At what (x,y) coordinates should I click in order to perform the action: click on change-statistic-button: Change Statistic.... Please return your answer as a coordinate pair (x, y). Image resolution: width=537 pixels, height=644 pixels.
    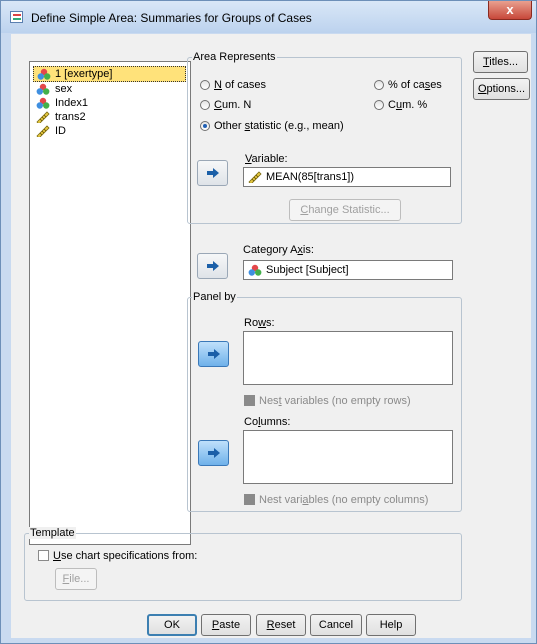
    Looking at the image, I should click on (345, 210).